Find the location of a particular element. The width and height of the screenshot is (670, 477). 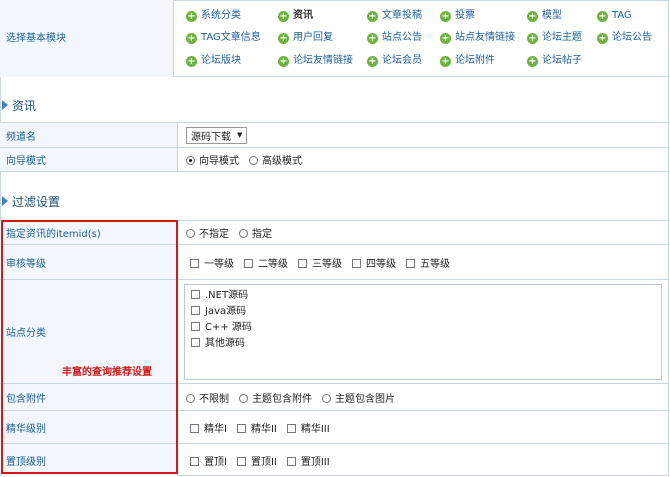

checkbox-grade: 一等级 is located at coordinates (212, 262).